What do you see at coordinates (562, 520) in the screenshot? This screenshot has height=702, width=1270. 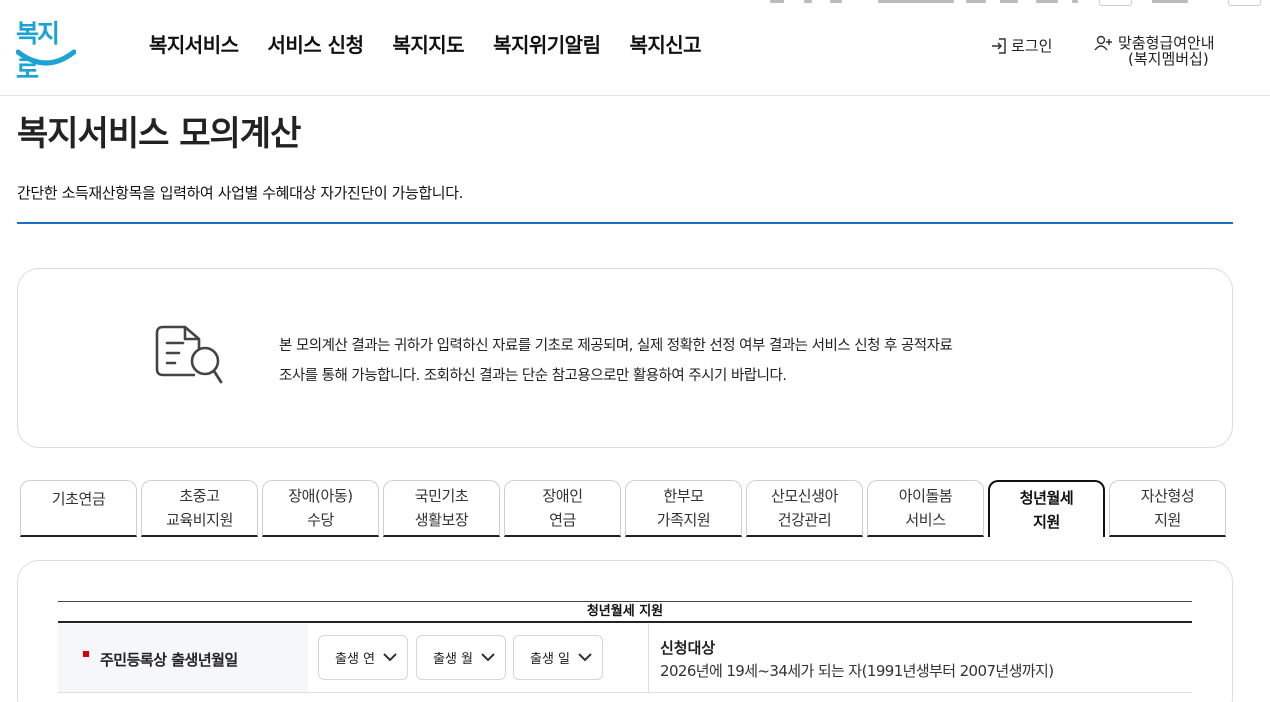 I see `tab-label: 연금` at bounding box center [562, 520].